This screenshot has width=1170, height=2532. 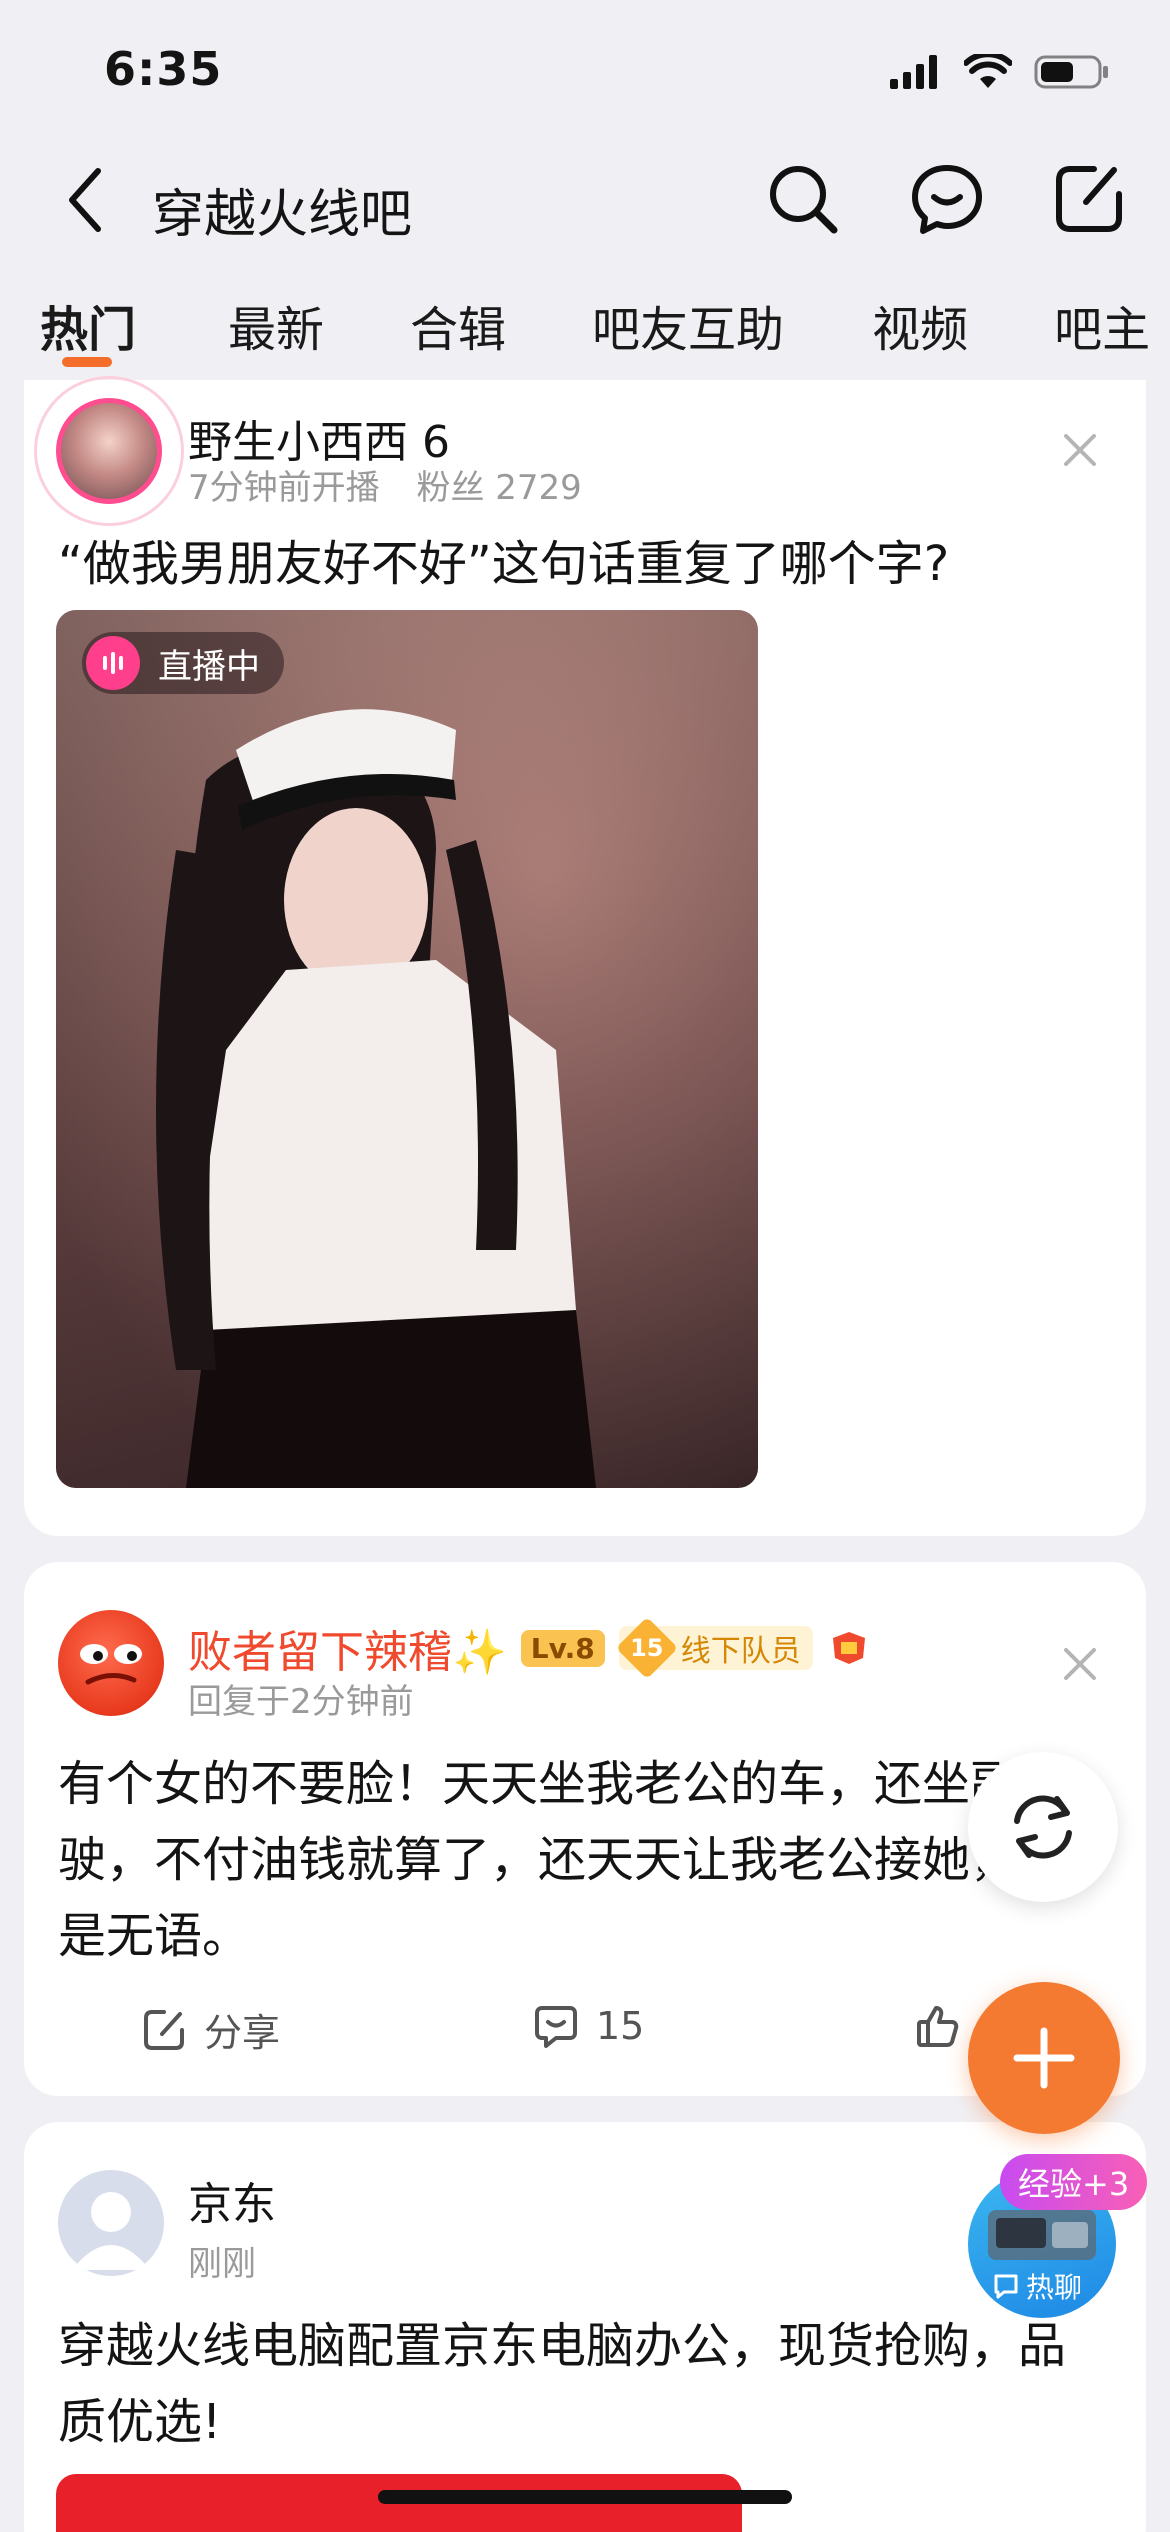 I want to click on author-row: 败者留下辣稽✨ Lv.8 15 线下队员, so click(x=529, y=1648).